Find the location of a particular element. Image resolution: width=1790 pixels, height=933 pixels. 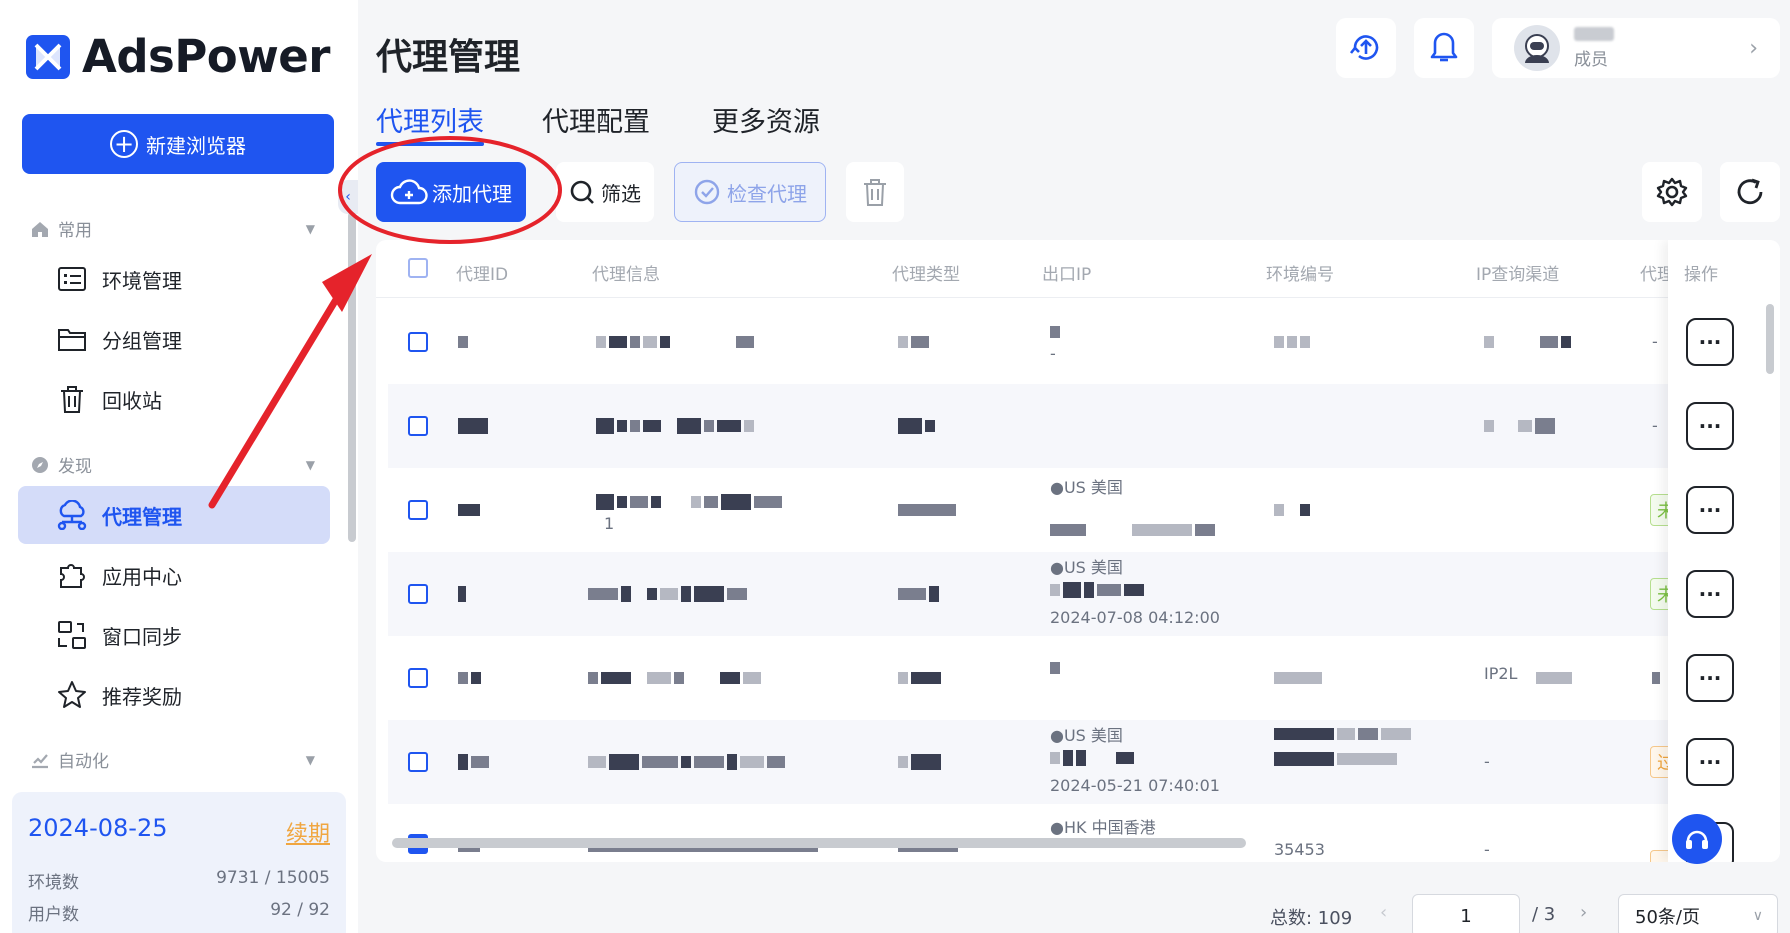

avatar is located at coordinates (1537, 48).